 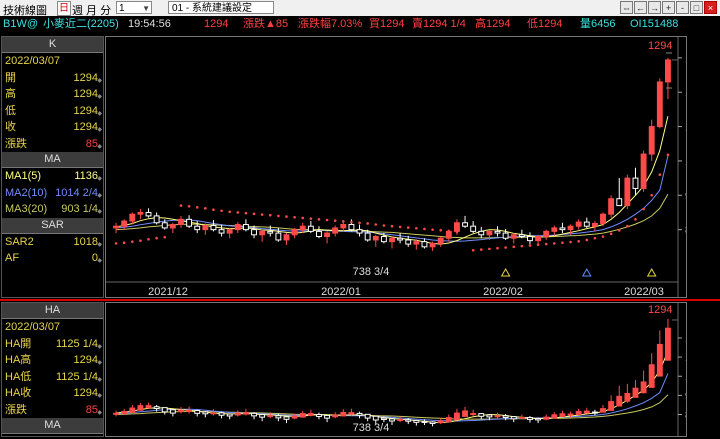 I want to click on right-arrow-icon: →, so click(x=654, y=7).